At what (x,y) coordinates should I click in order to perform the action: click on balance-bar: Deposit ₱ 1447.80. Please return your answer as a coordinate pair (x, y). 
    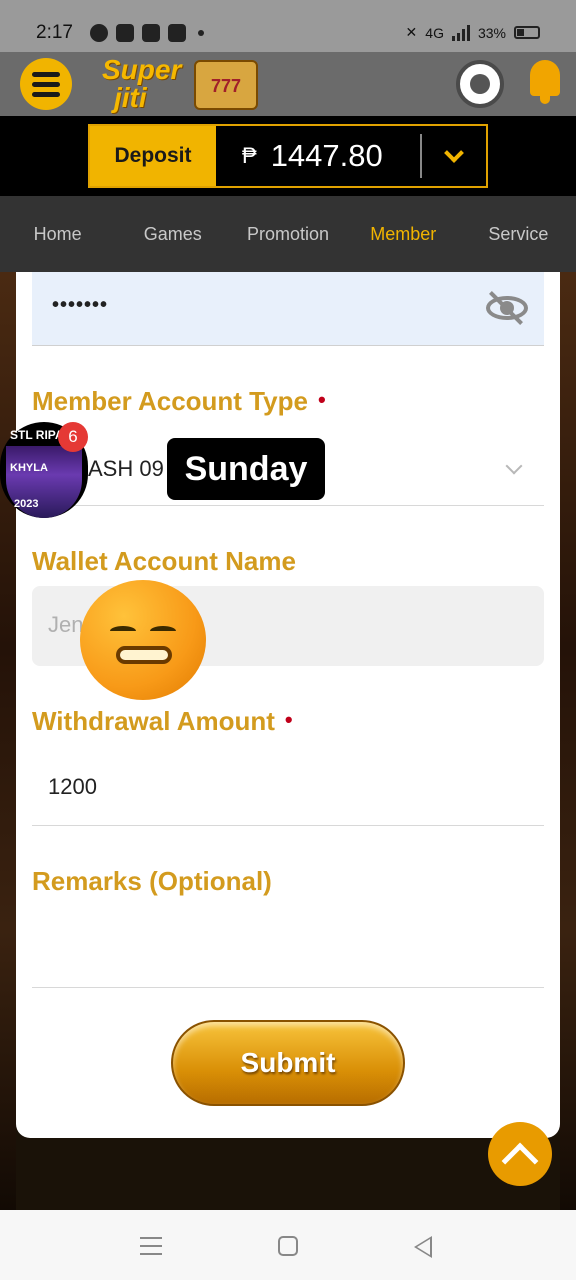
    Looking at the image, I should click on (288, 156).